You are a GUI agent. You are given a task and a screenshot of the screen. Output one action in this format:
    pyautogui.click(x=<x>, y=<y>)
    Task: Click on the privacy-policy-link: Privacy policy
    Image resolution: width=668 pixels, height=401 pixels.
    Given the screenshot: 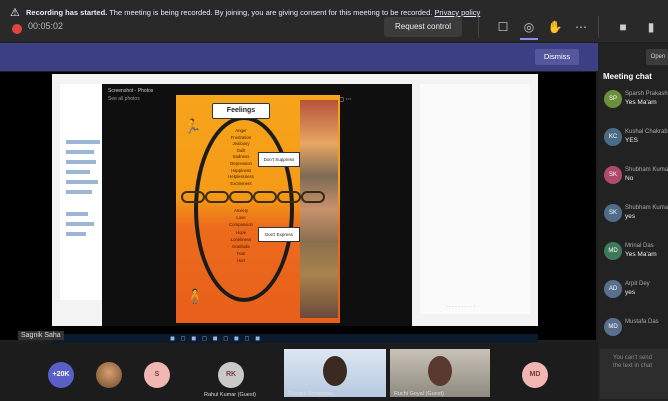 What is the action you would take?
    pyautogui.click(x=457, y=12)
    